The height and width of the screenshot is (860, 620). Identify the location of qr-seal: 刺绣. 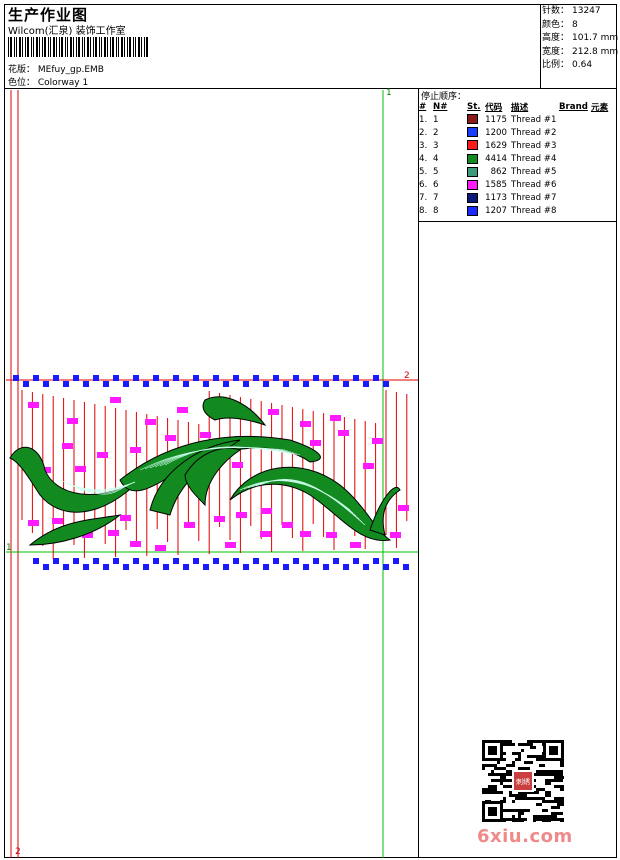
(523, 781).